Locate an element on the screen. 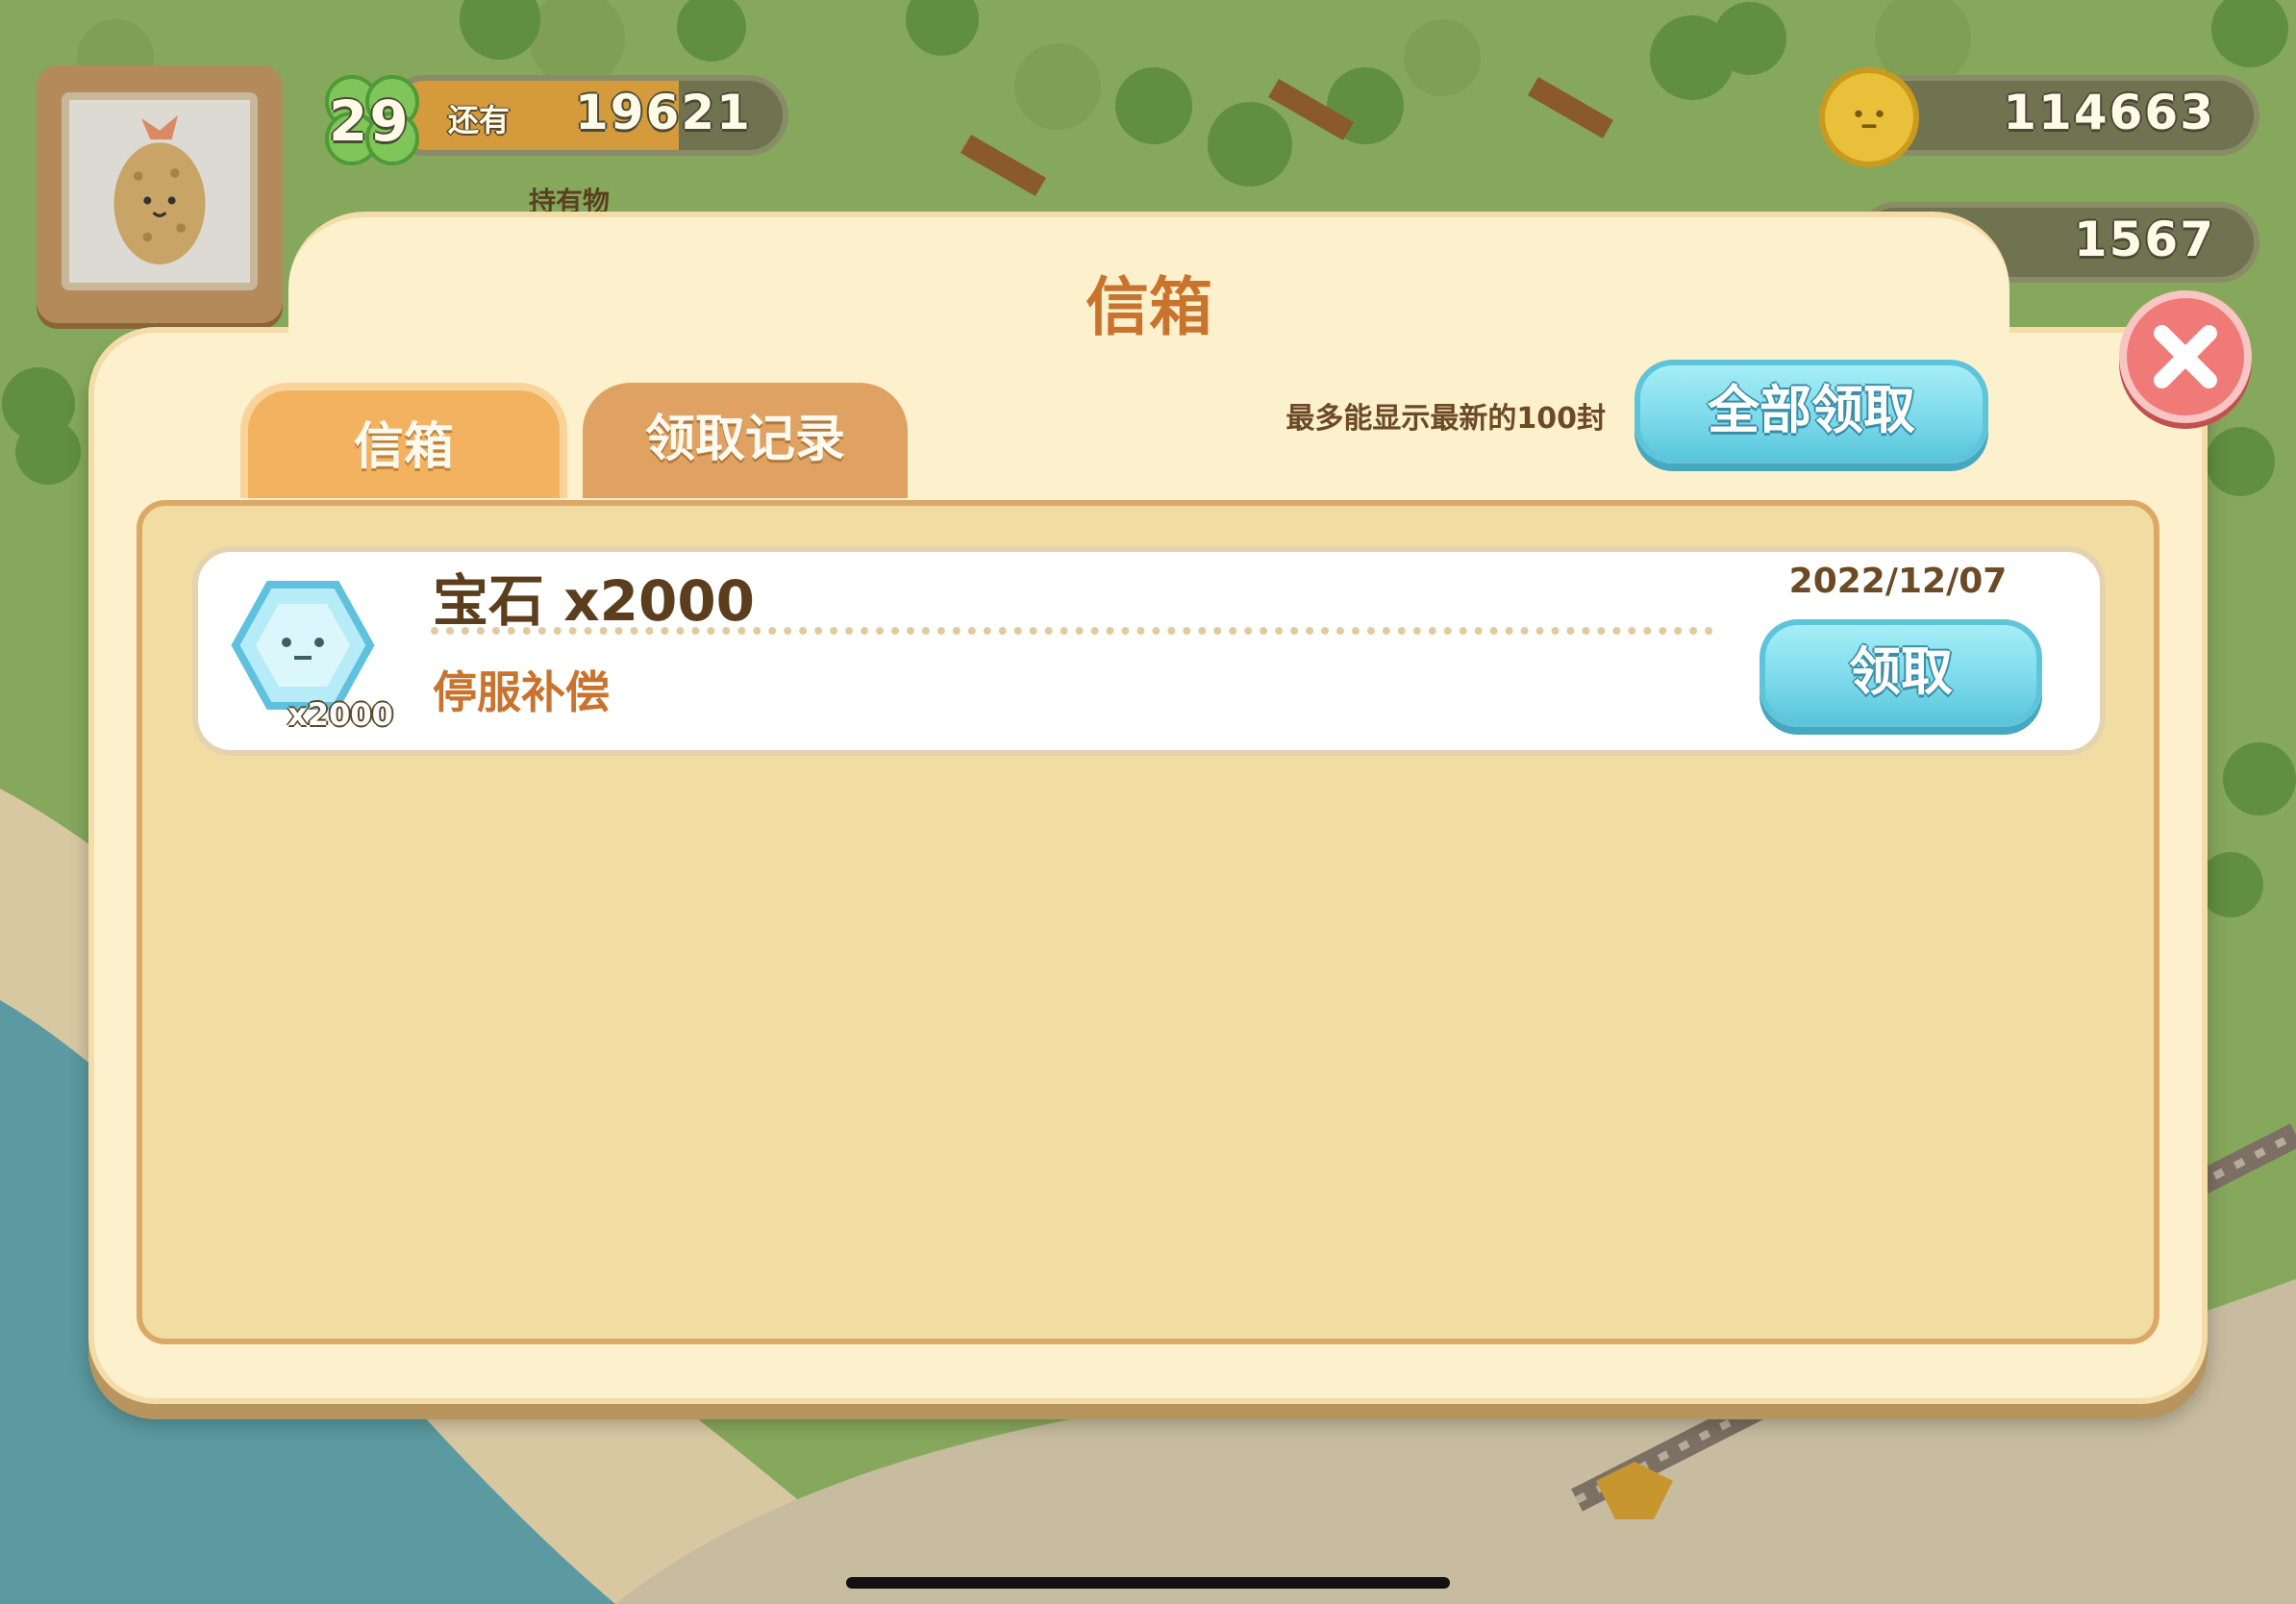  coin-count: 114663 is located at coordinates (2109, 112).